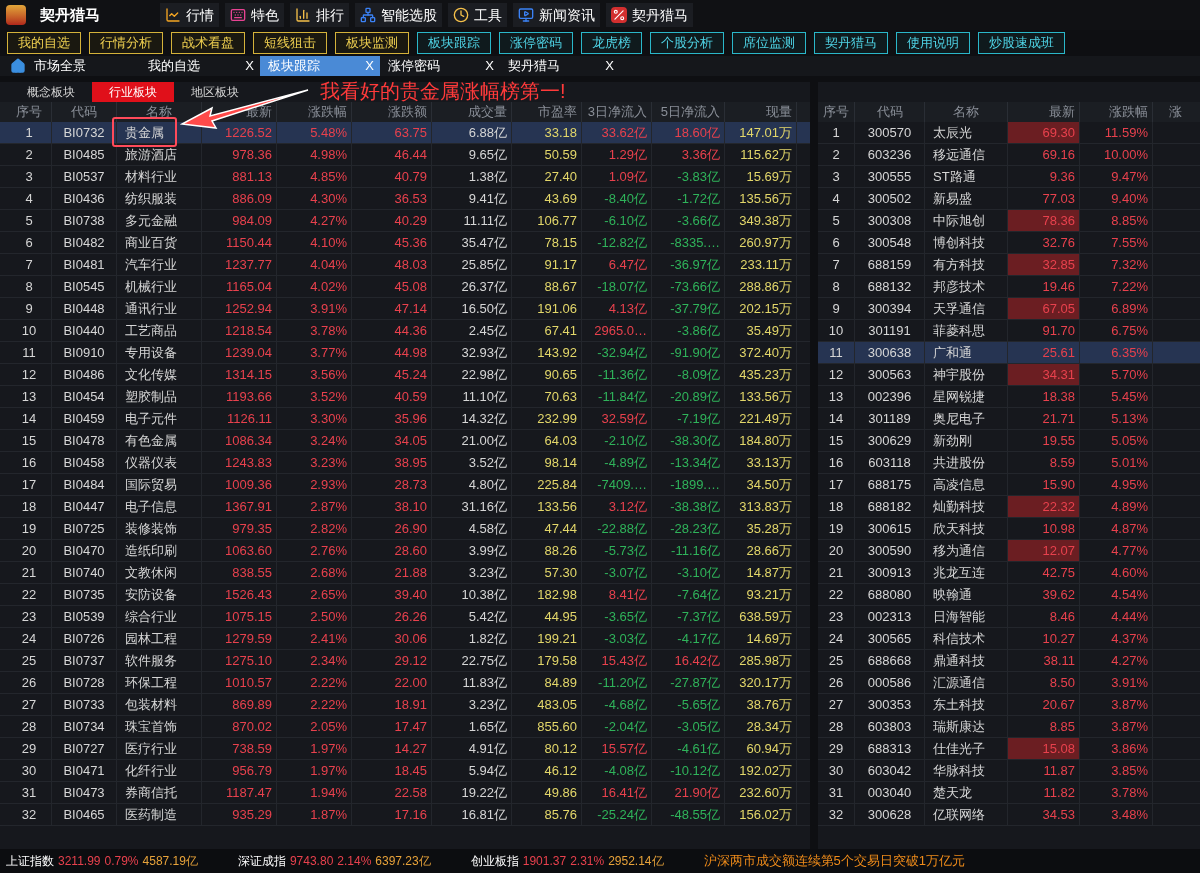 The image size is (1200, 873). What do you see at coordinates (1009, 551) in the screenshot?
I see `table-row: 20 300590 移为通信 12.07 4.77%` at bounding box center [1009, 551].